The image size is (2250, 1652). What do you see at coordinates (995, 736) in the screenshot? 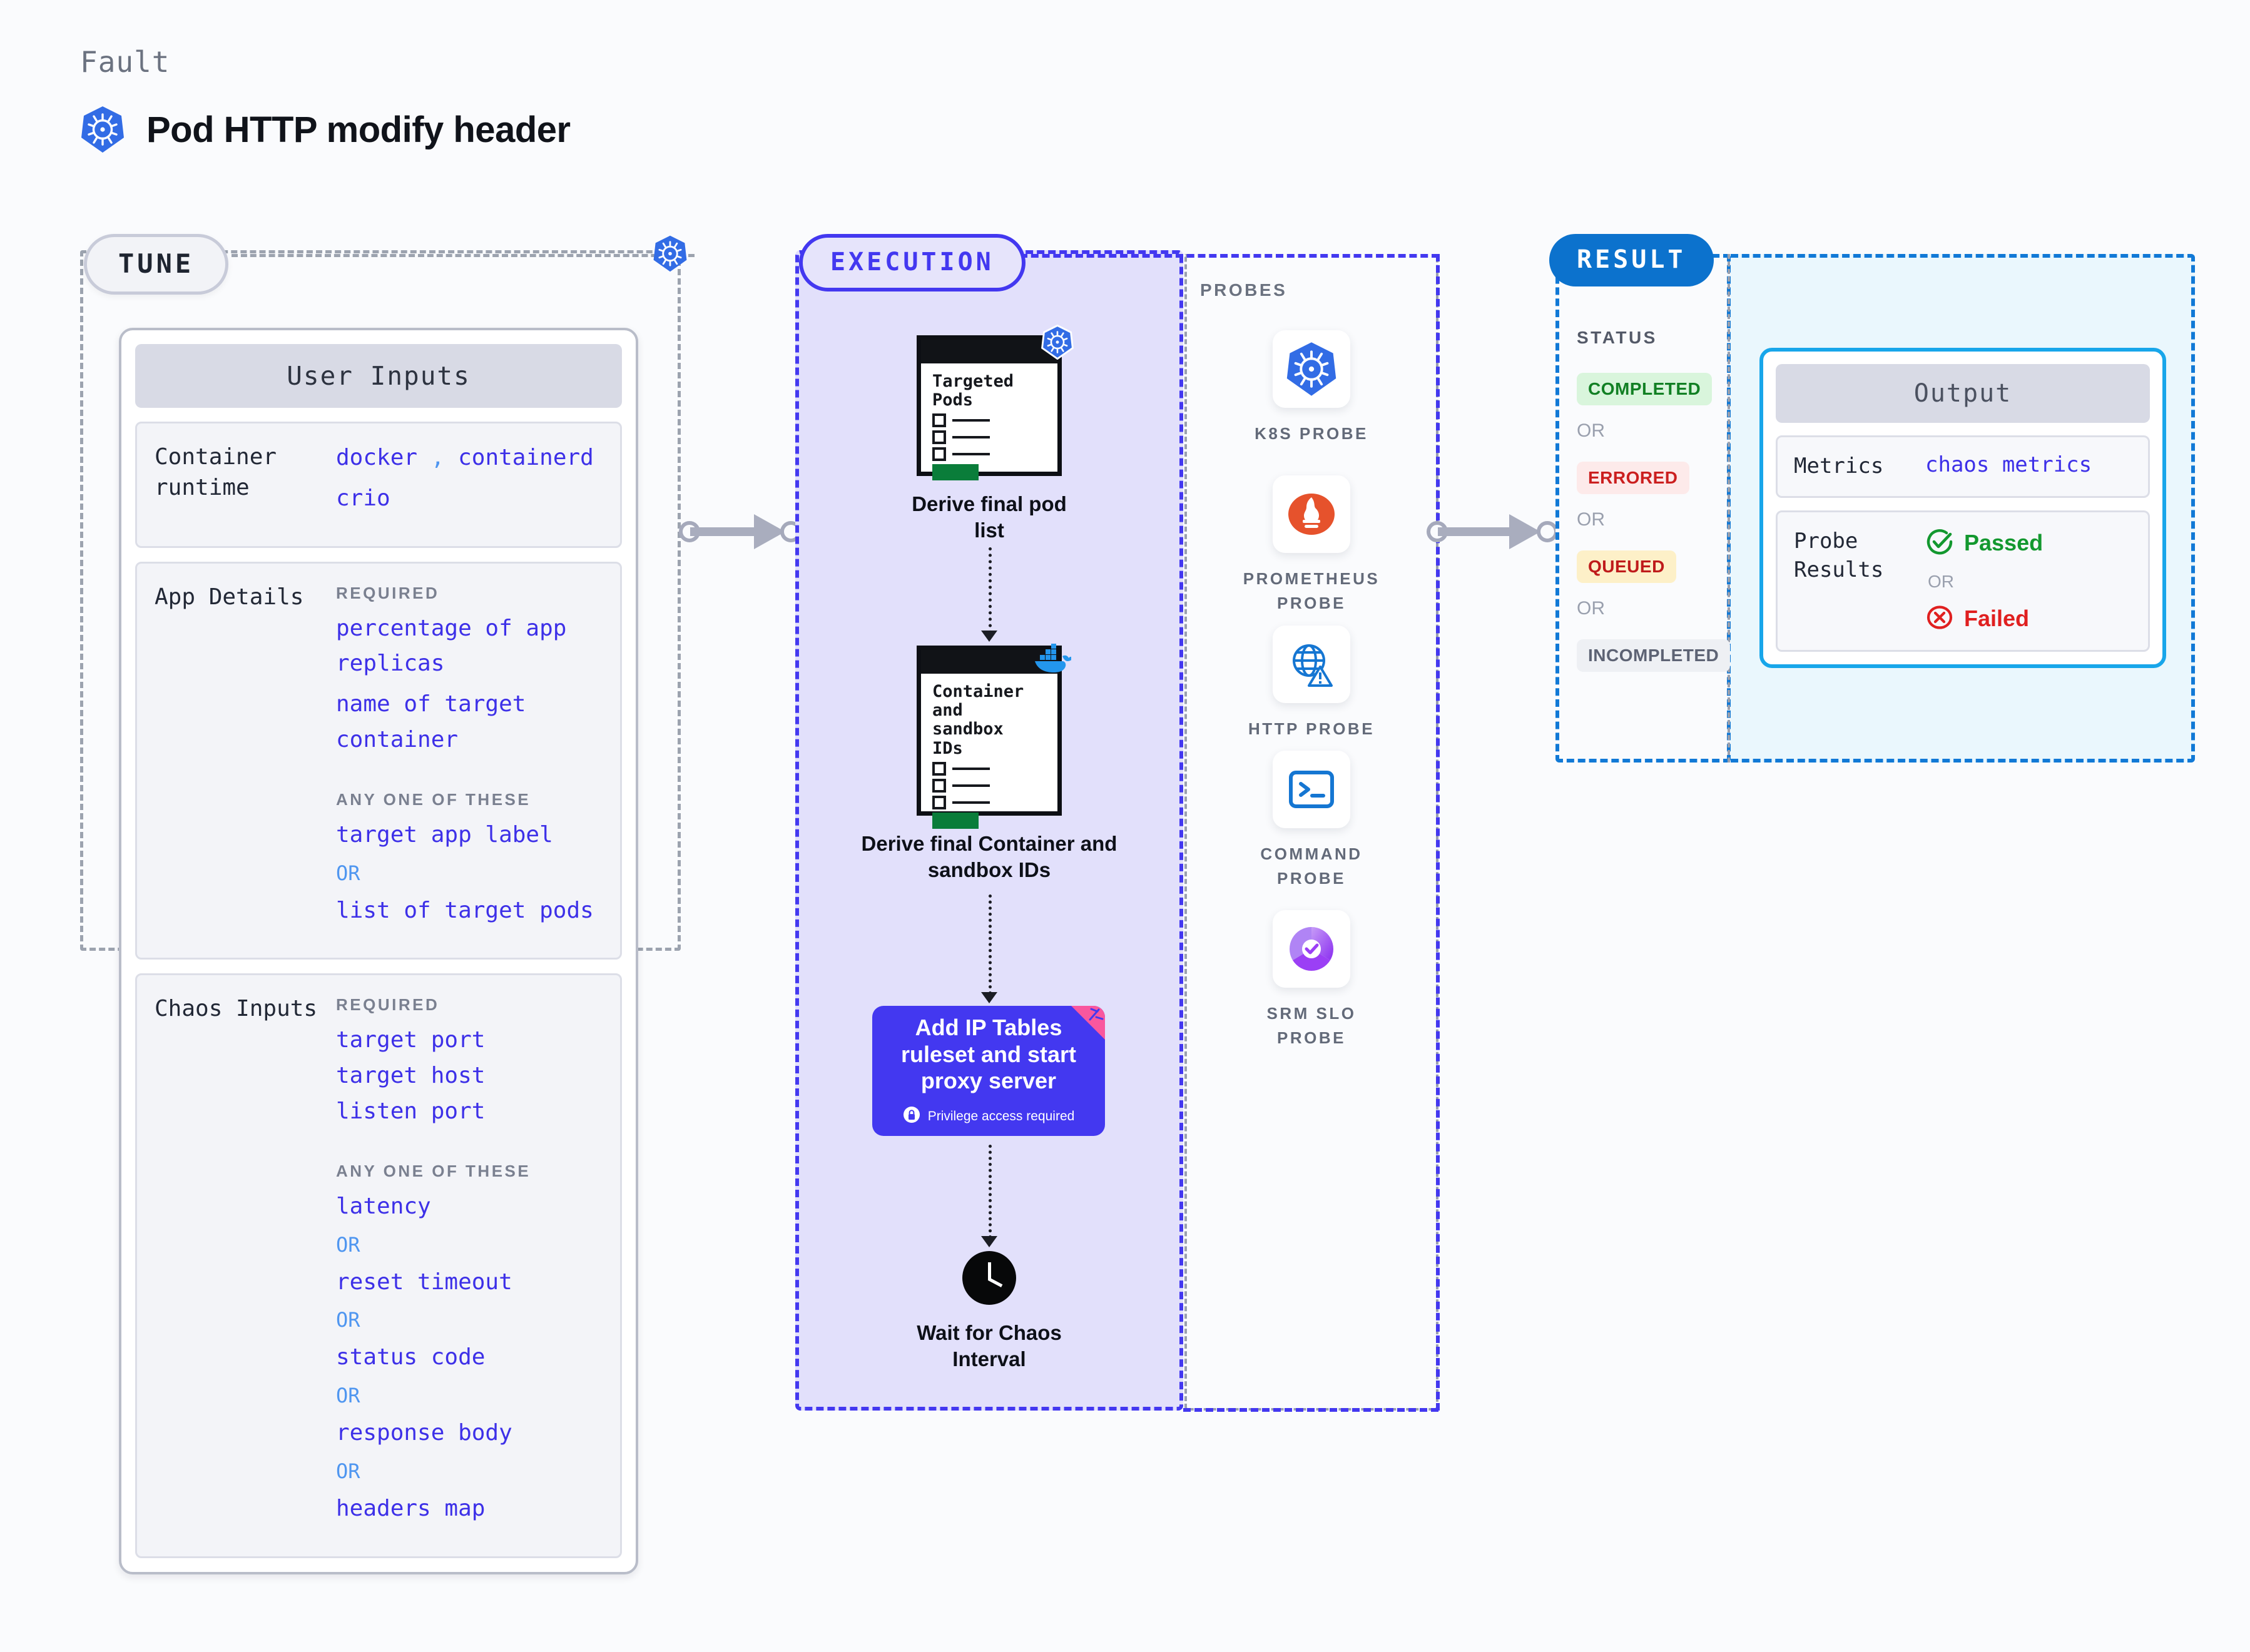
I see `container-sandbox-ids-document: Container and sandbox IDs` at bounding box center [995, 736].